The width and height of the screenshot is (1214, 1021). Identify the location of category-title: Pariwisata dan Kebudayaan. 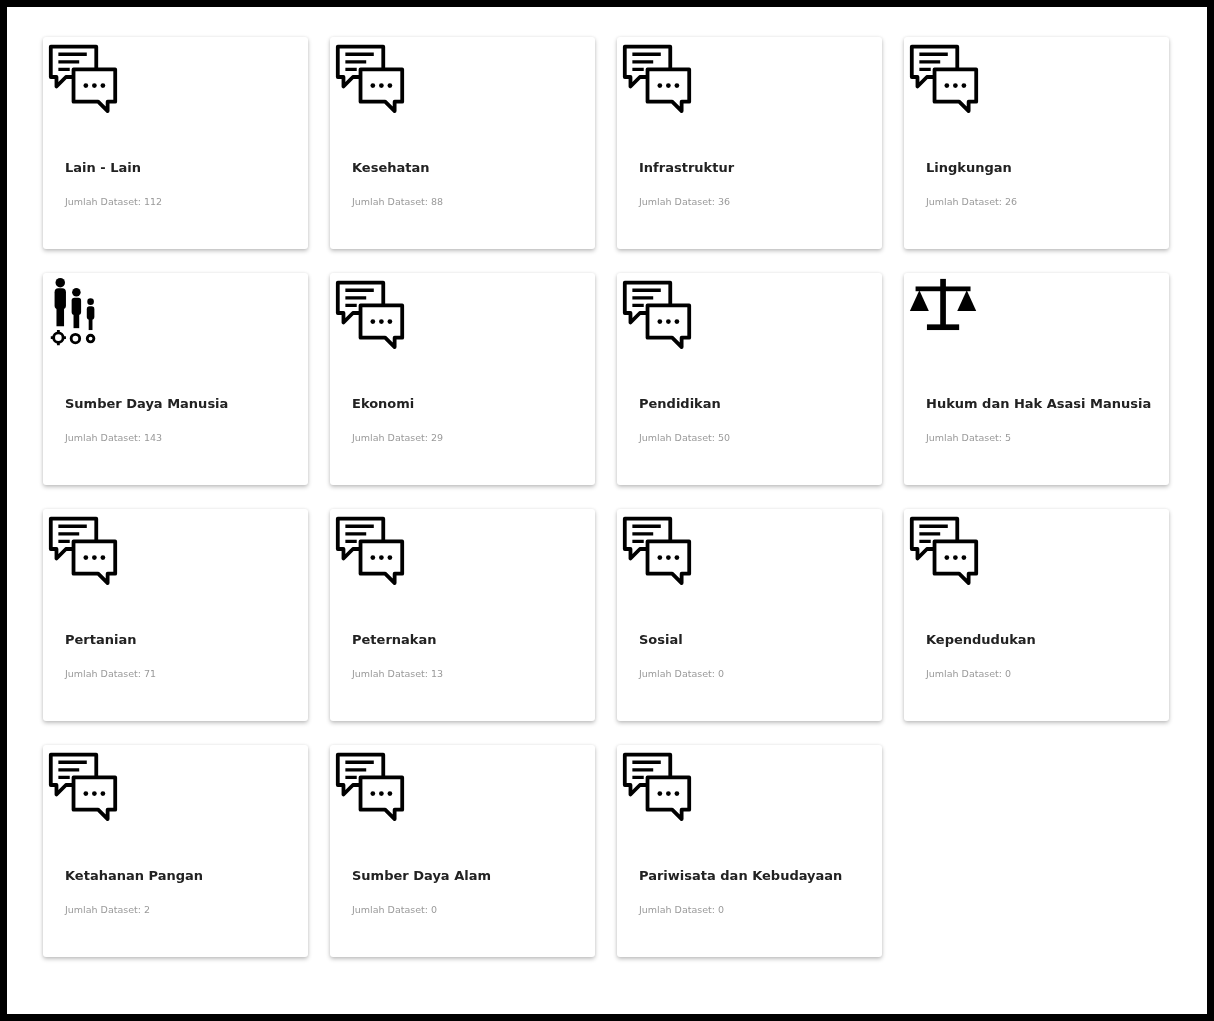
(741, 876).